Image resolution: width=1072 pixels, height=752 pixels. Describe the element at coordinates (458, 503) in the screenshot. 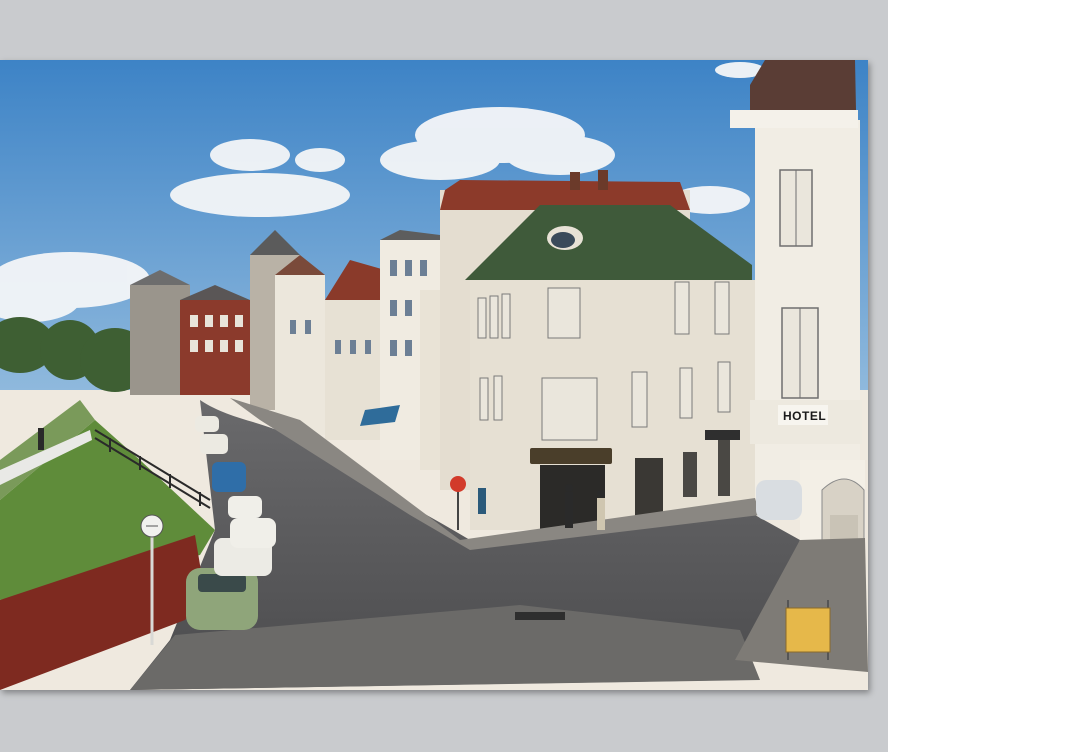

I see `no-entry-sign` at that location.